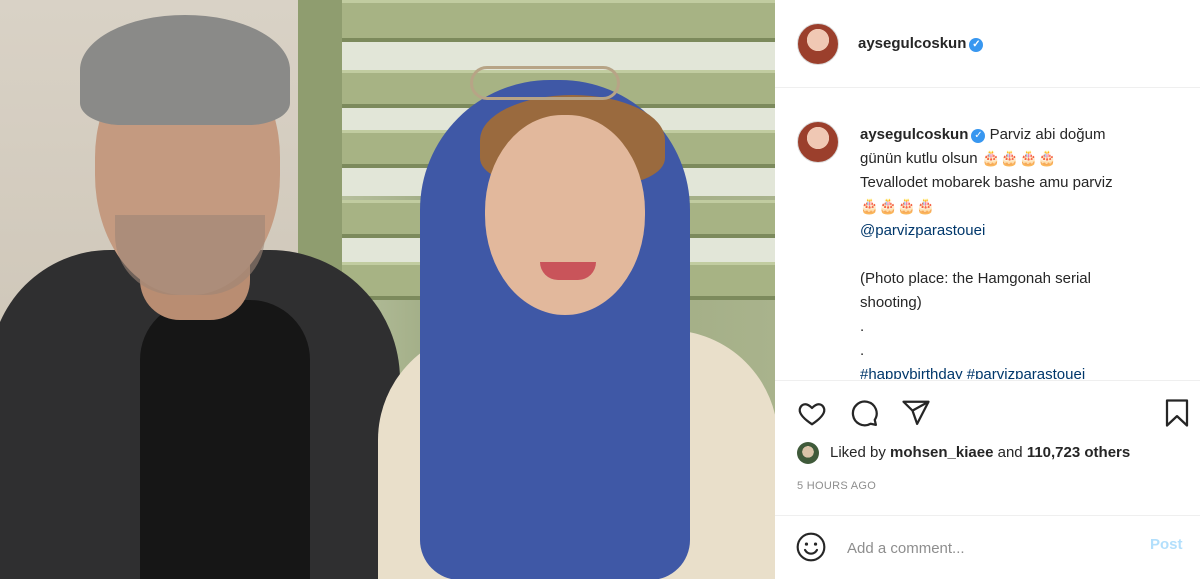 The image size is (1200, 579). I want to click on caption-username: aysegulcoskun, so click(914, 134).